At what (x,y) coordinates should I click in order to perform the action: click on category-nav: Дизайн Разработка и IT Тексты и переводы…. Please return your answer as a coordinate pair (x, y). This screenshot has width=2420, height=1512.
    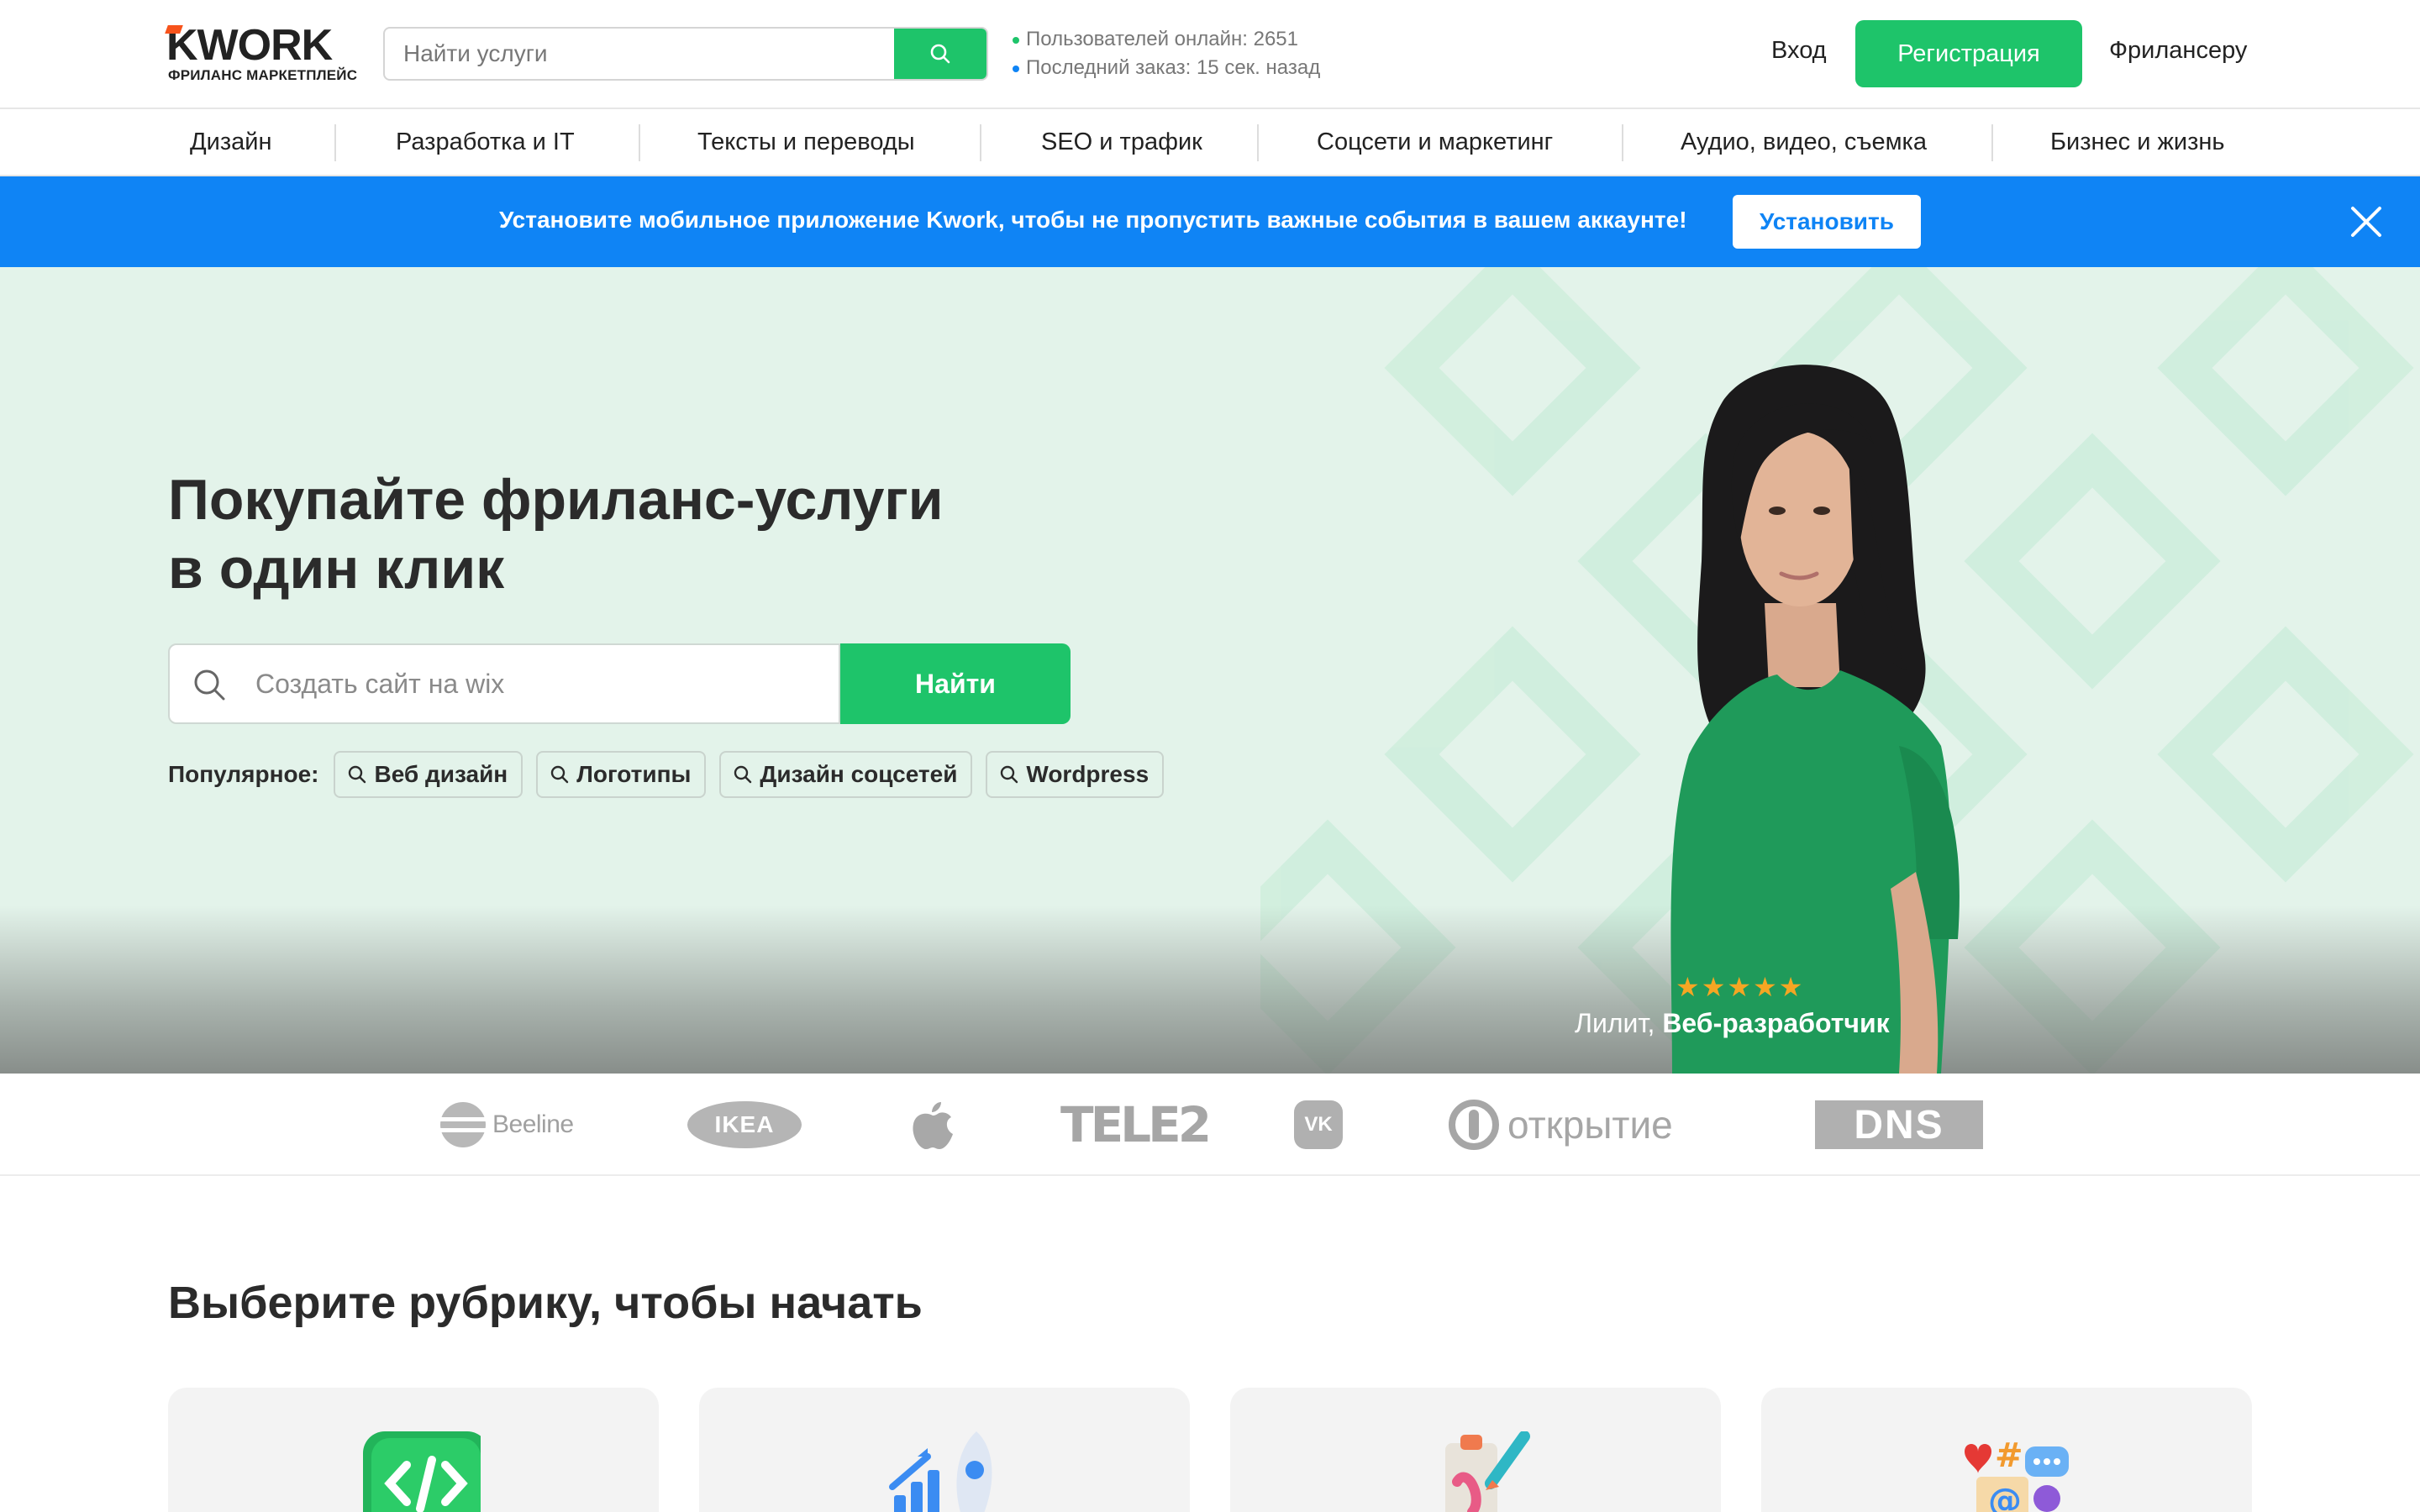
    Looking at the image, I should click on (1210, 142).